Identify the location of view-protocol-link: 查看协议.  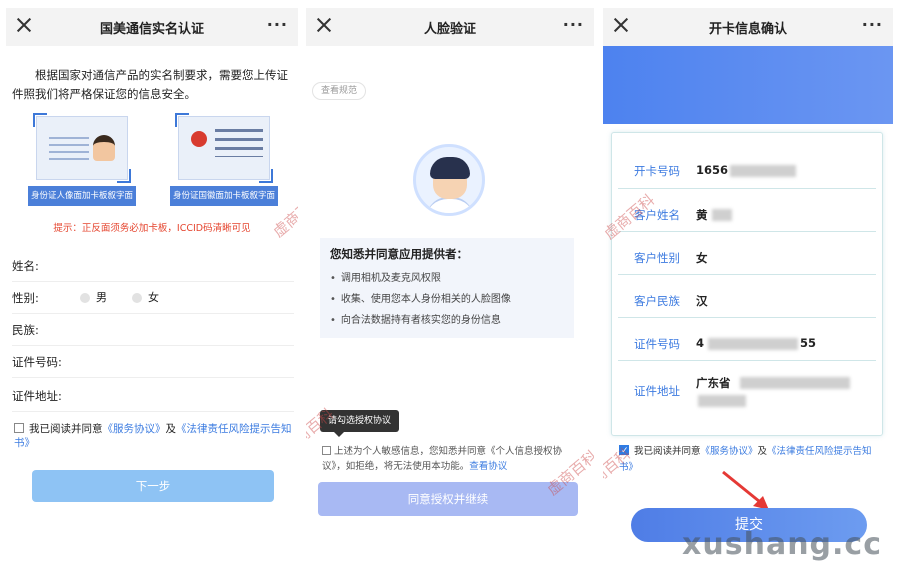
(488, 466).